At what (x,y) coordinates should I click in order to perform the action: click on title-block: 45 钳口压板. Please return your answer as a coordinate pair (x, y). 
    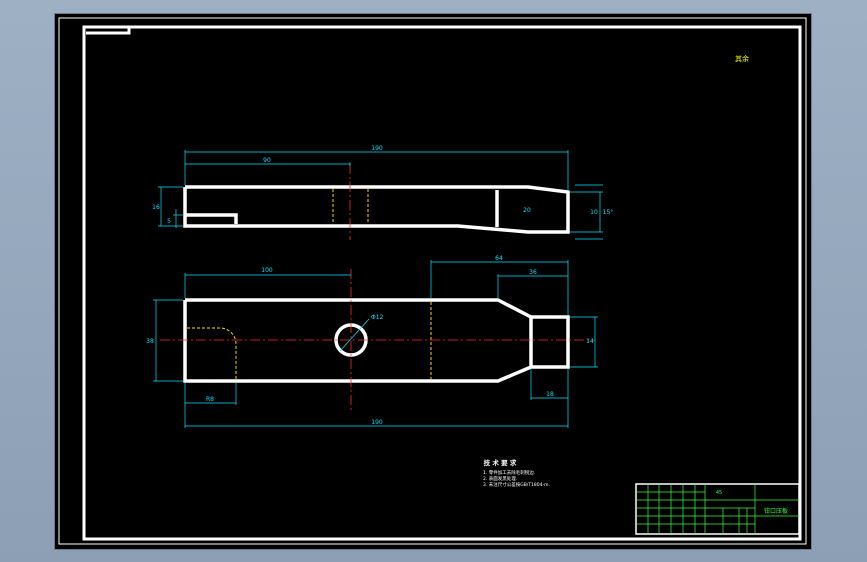
    Looking at the image, I should click on (717, 509).